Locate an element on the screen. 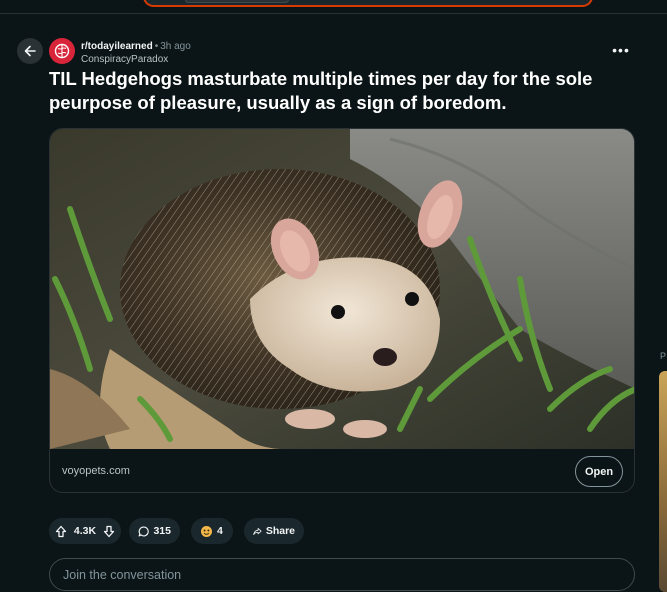 This screenshot has width=667, height=592. comments-button: 315 is located at coordinates (154, 531).